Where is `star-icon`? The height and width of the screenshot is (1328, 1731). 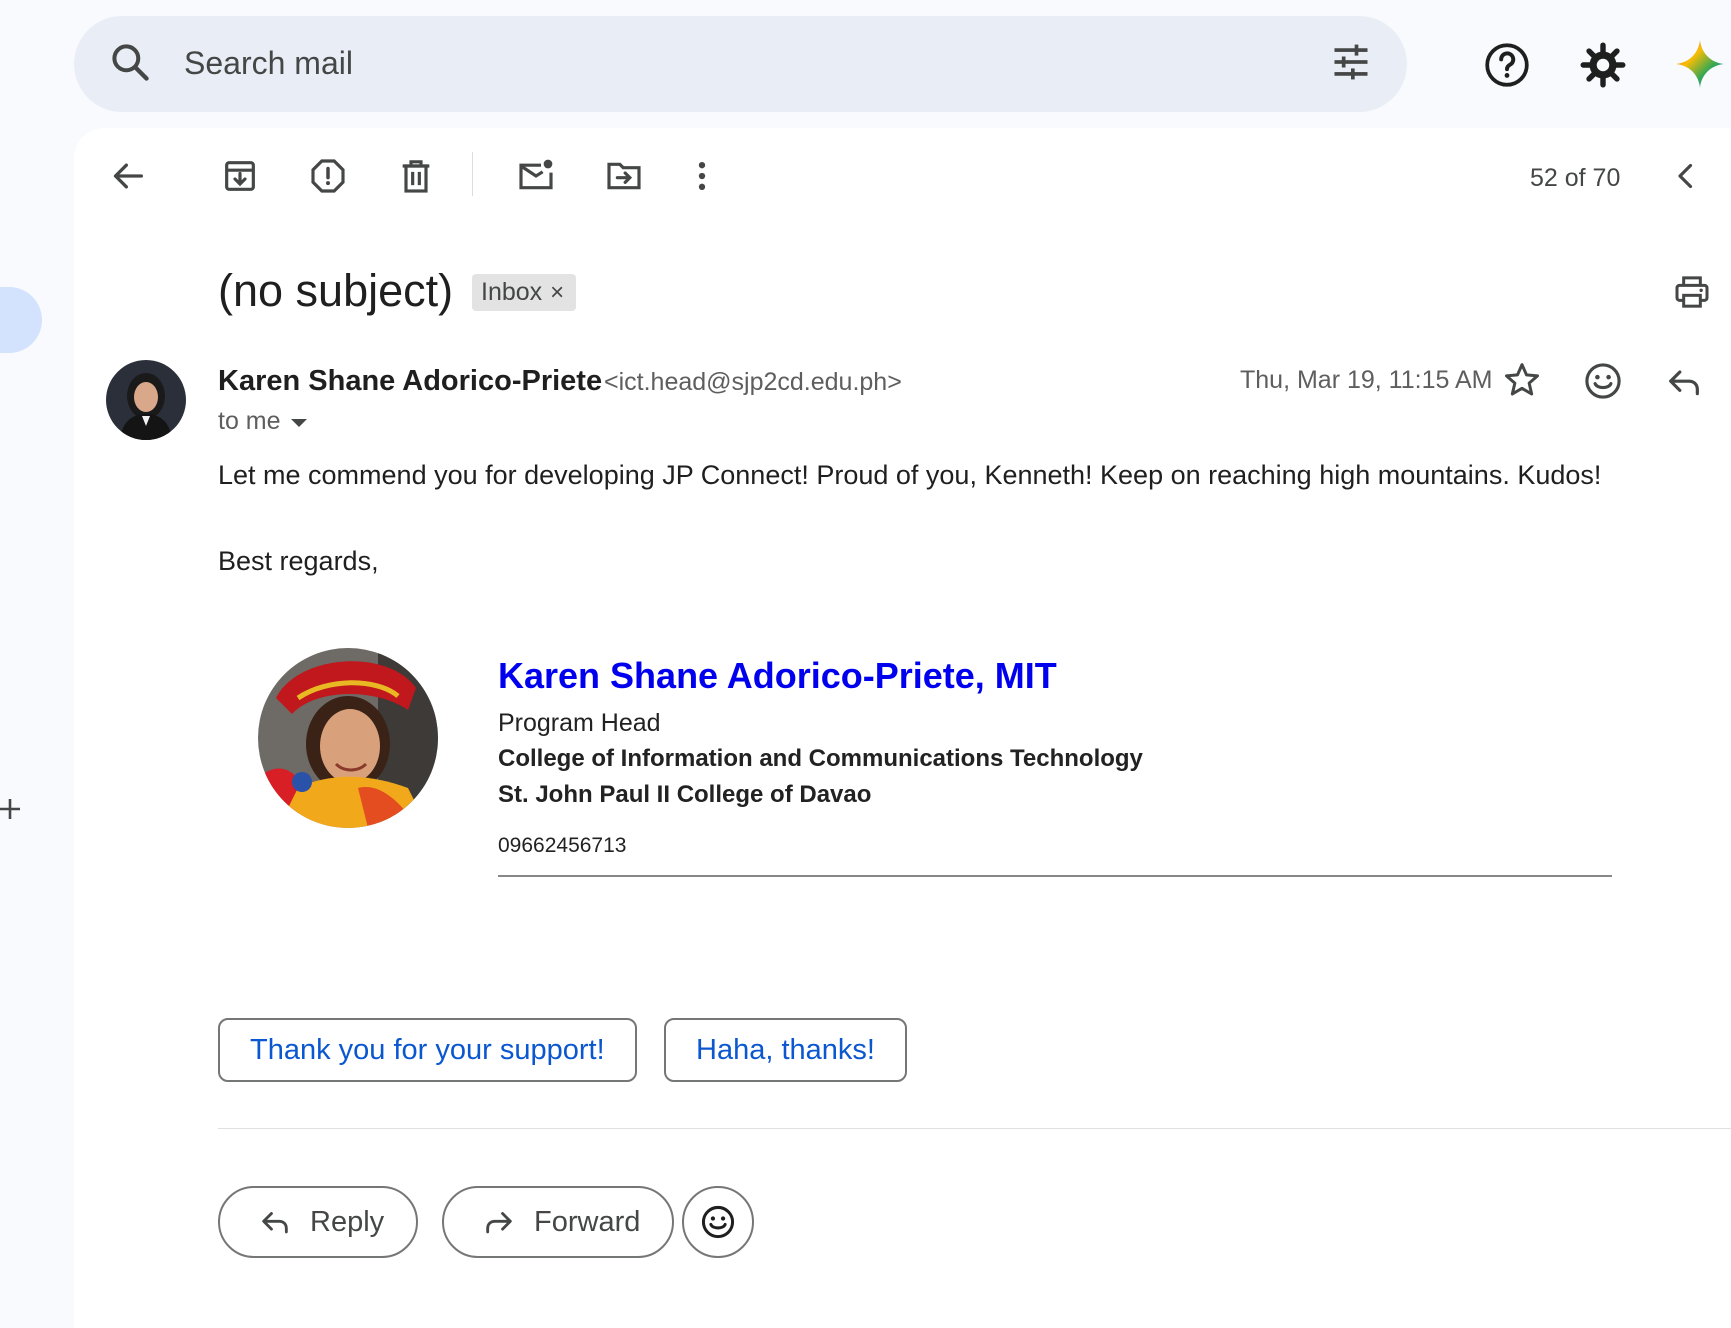
star-icon is located at coordinates (1522, 380).